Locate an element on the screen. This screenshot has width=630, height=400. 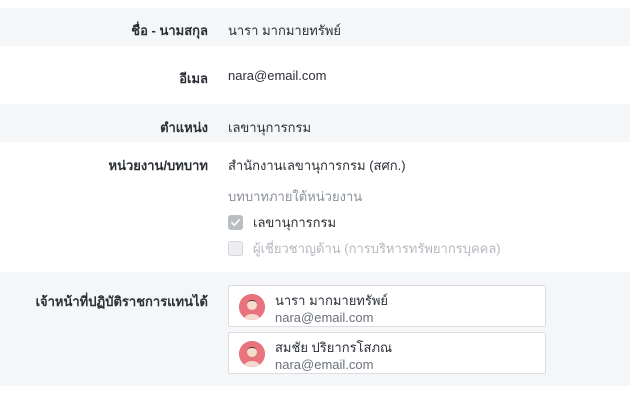
delegate-name: สมชัย ปริยากรโสภณ is located at coordinates (334, 347).